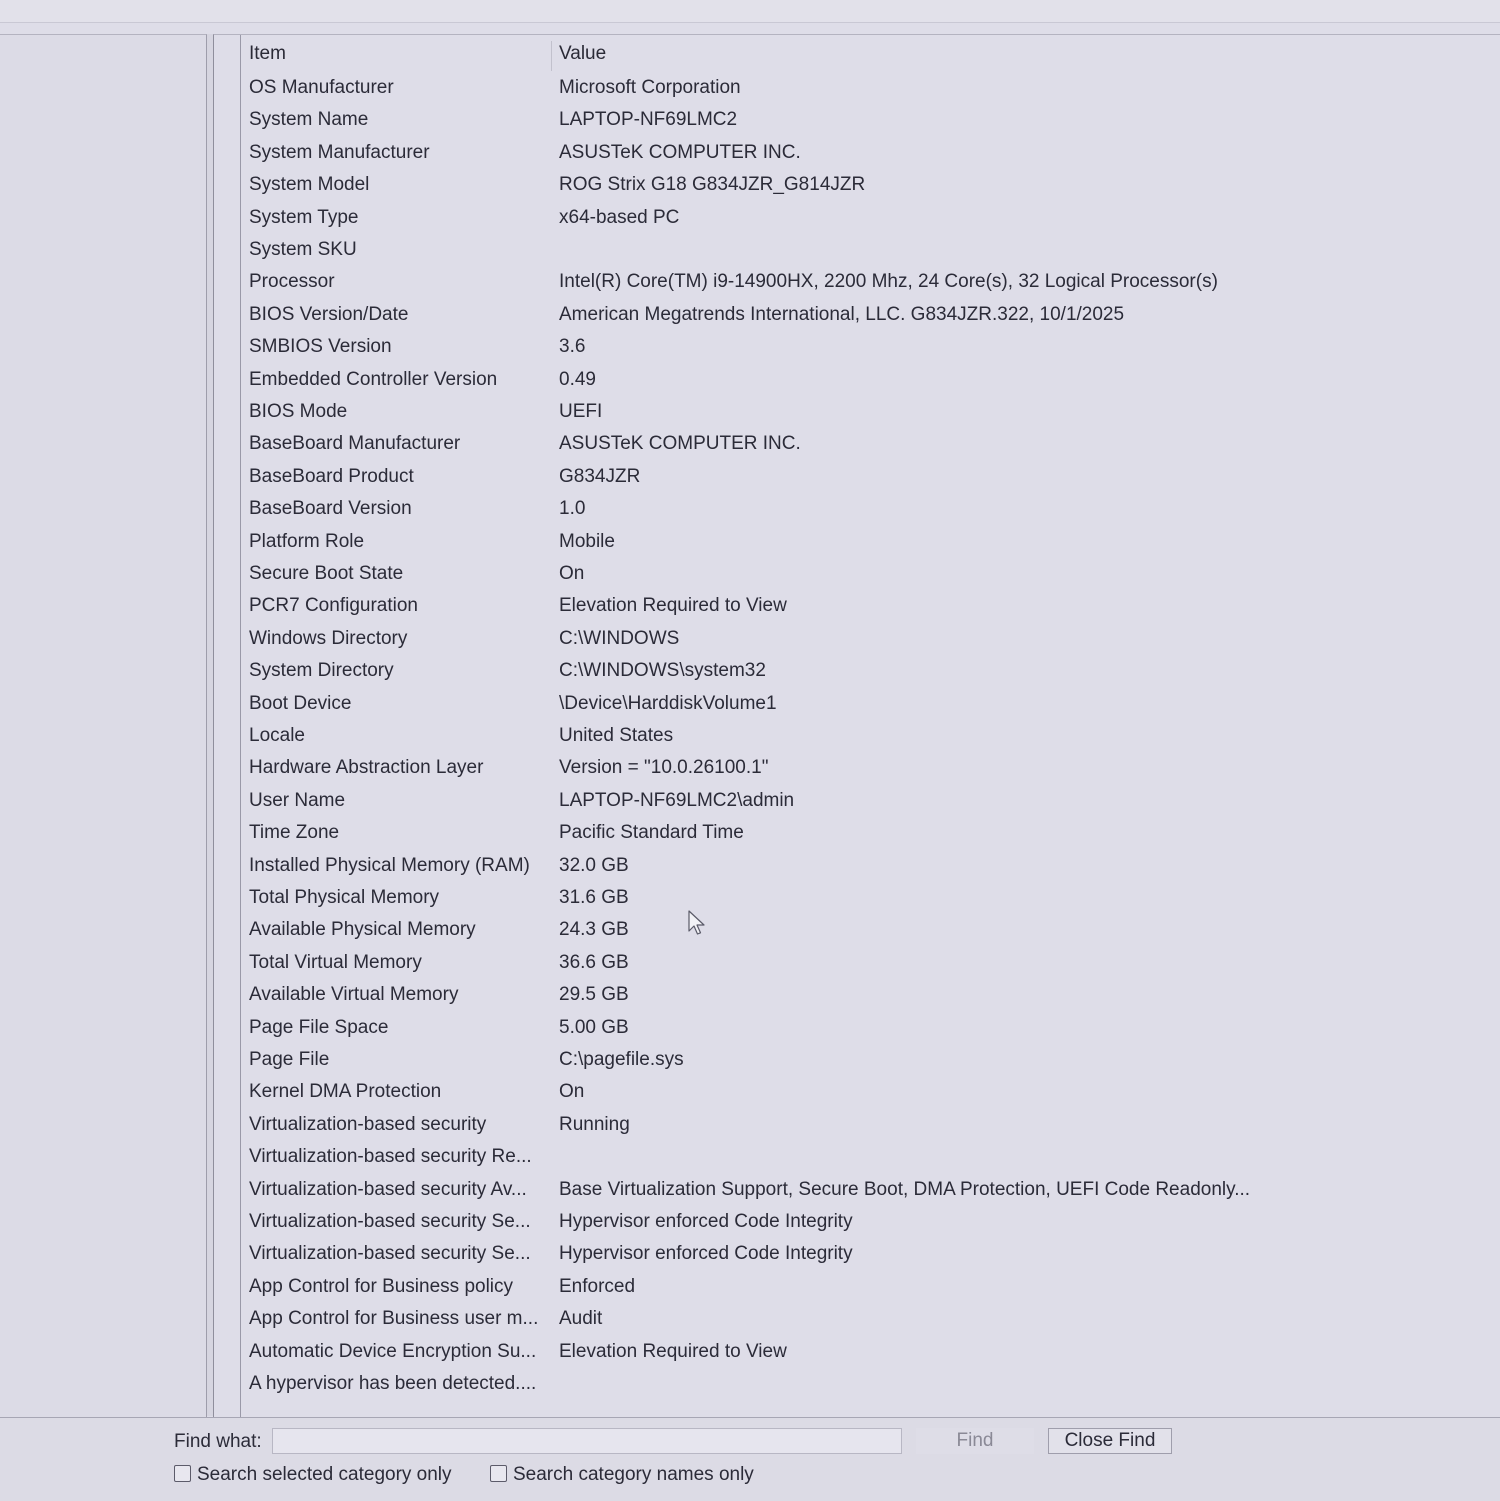  Describe the element at coordinates (870, 1092) in the screenshot. I see `table-row: Kernel DMA Protection On` at that location.